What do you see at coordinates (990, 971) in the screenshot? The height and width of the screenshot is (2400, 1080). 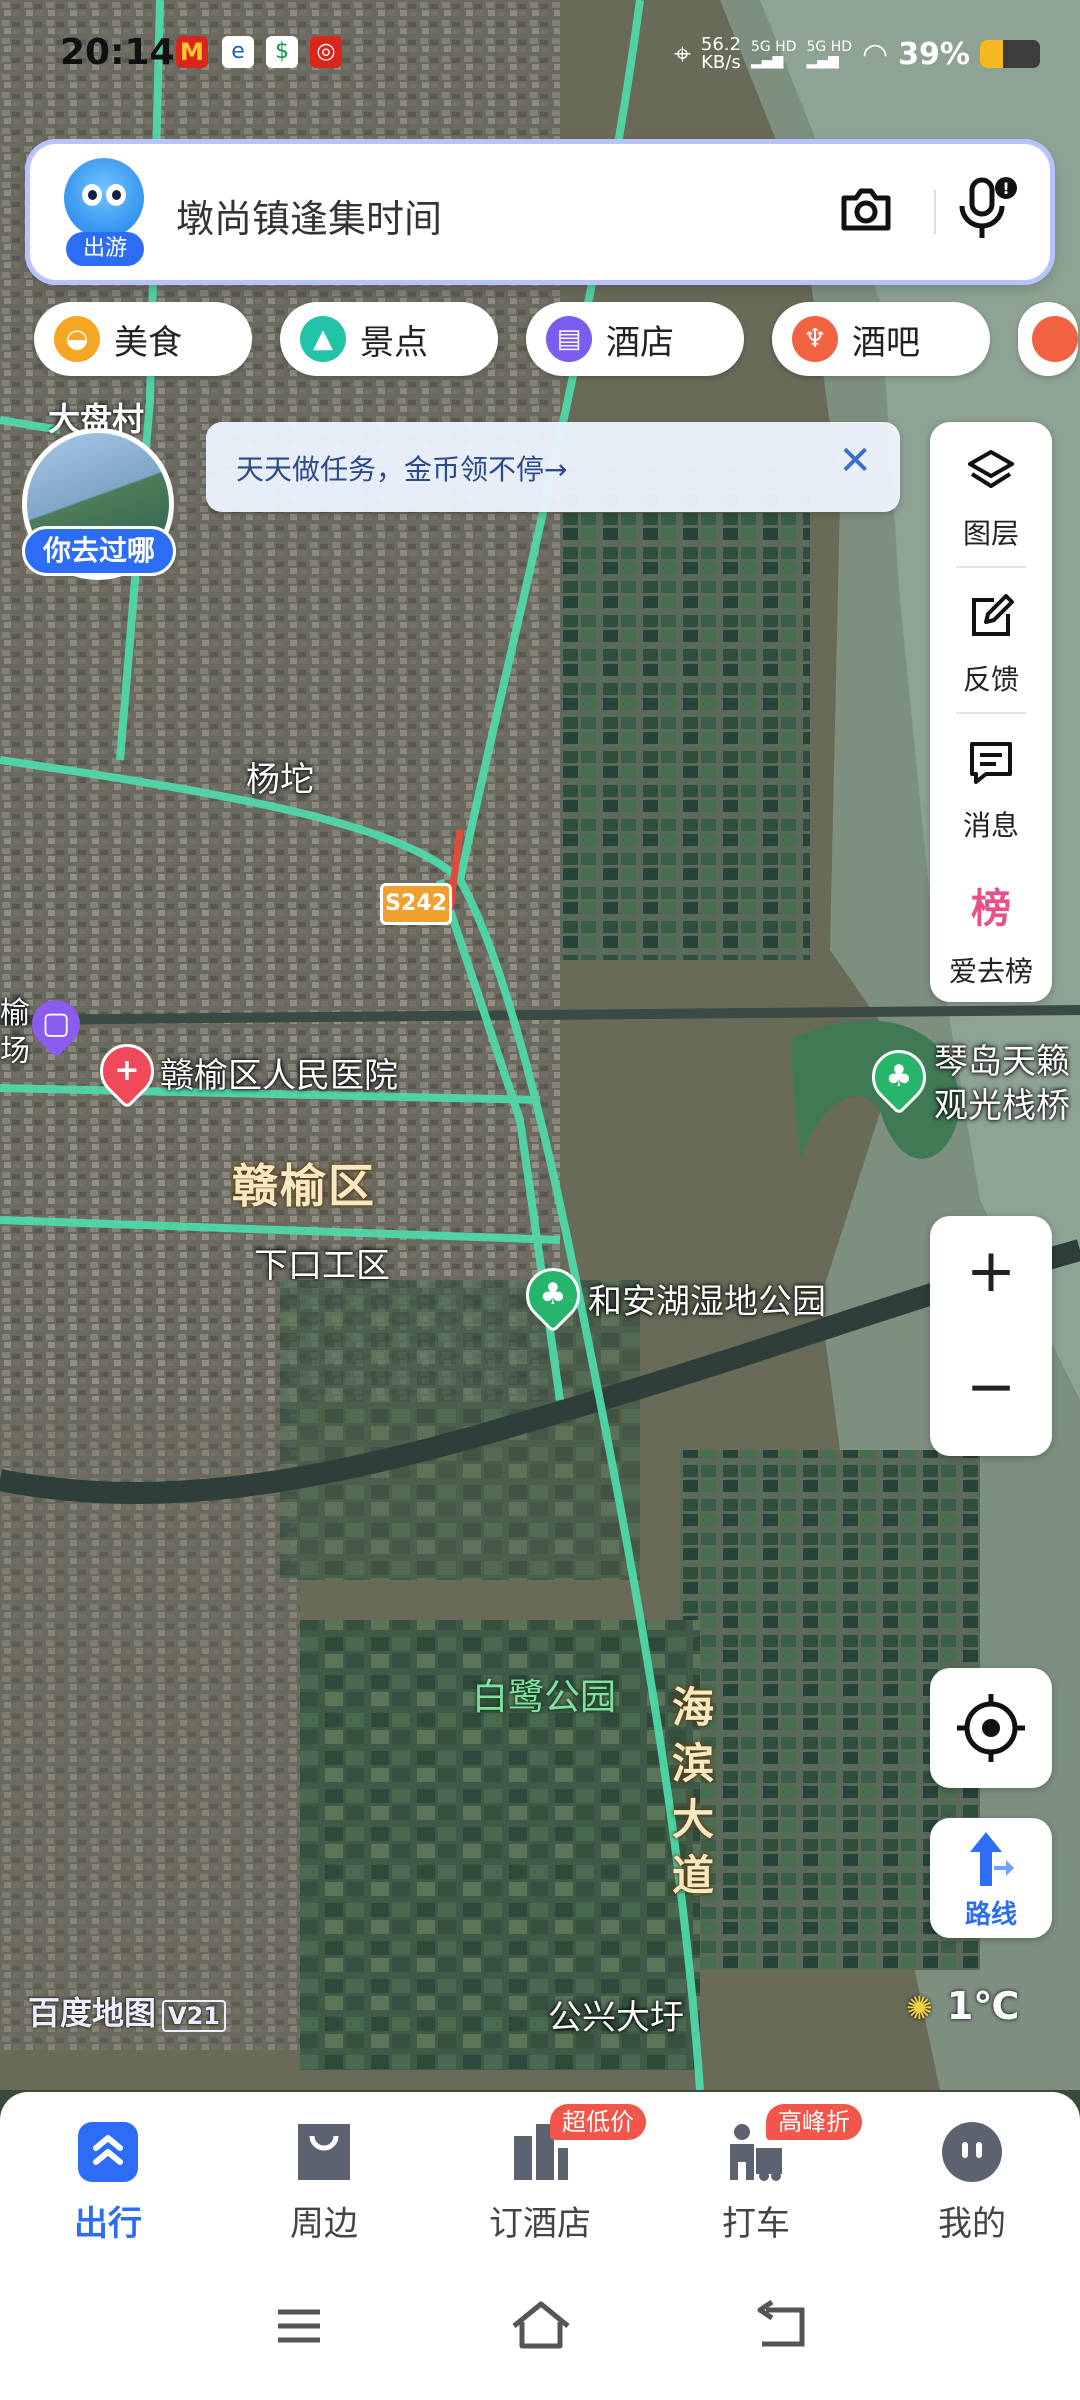 I see `ranking-label: 爱去榜` at bounding box center [990, 971].